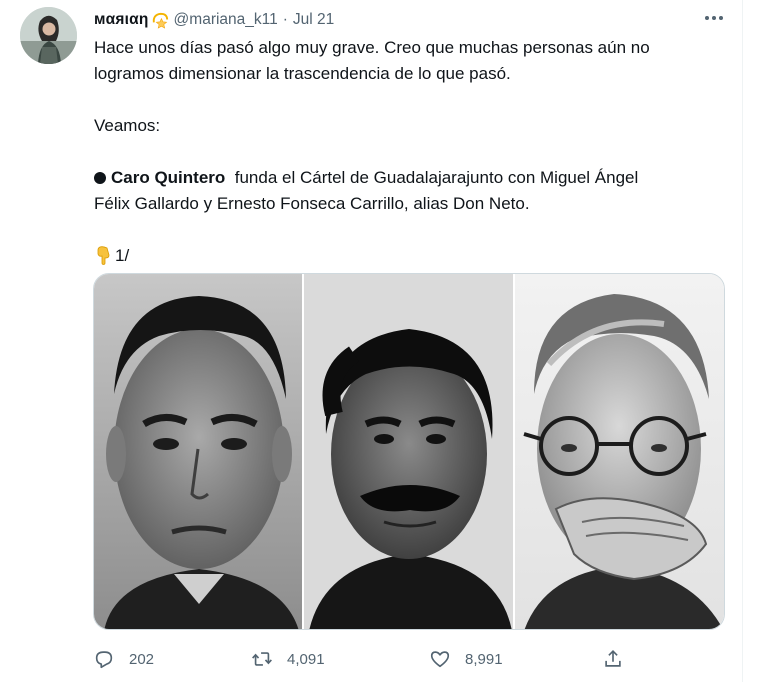  What do you see at coordinates (122, 255) in the screenshot?
I see `thread-count: 1/` at bounding box center [122, 255].